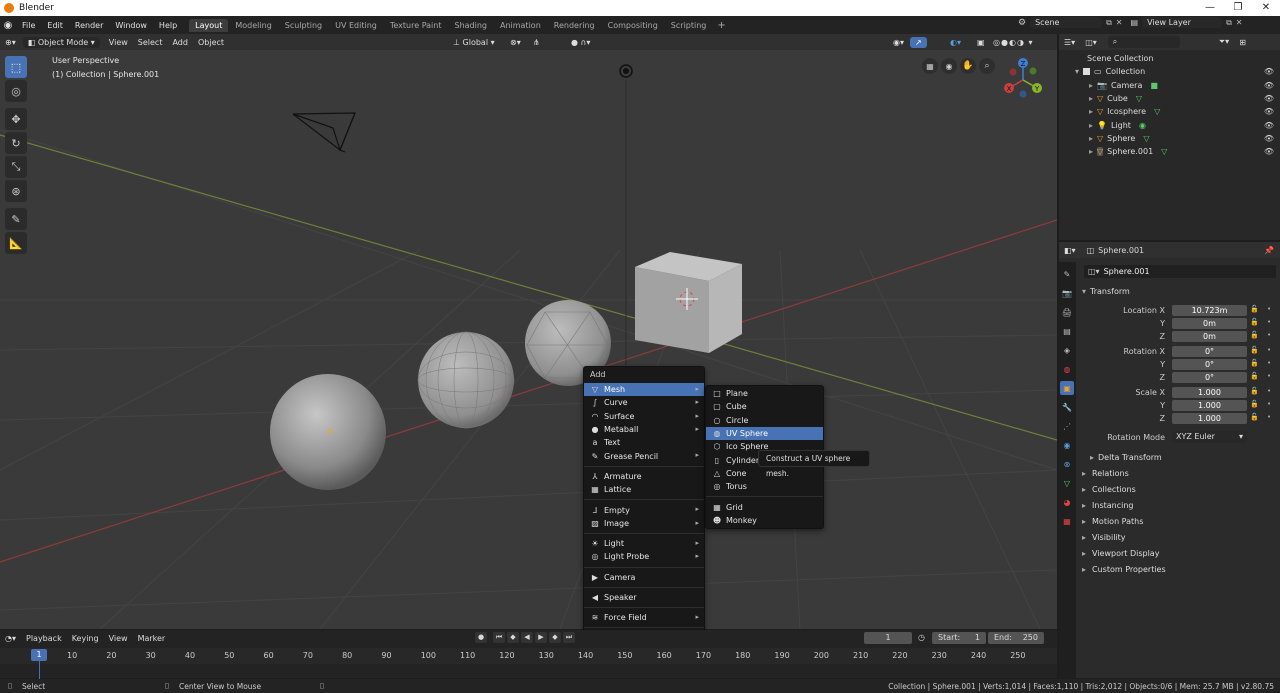 The height and width of the screenshot is (693, 1280). What do you see at coordinates (209, 25) in the screenshot?
I see `tab-layout: Layout` at bounding box center [209, 25].